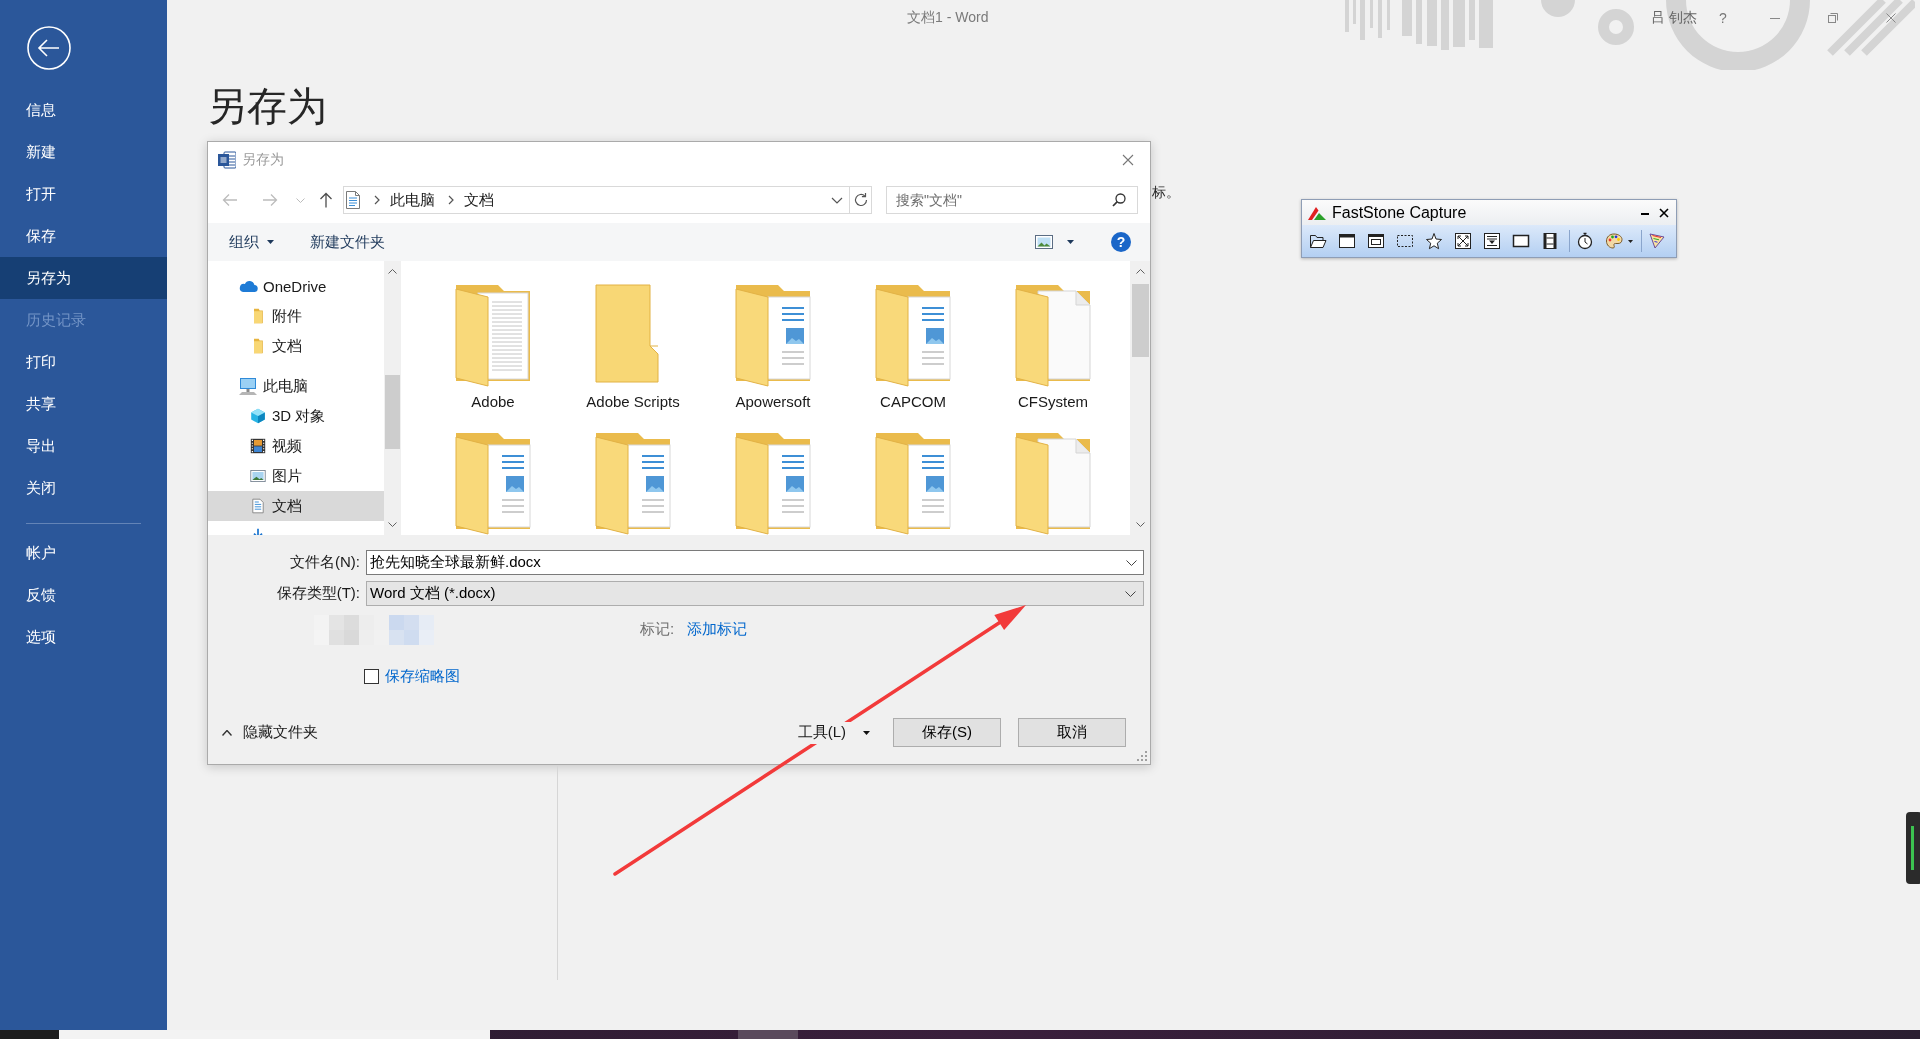 Image resolution: width=1920 pixels, height=1039 pixels. Describe the element at coordinates (83, 110) in the screenshot. I see `menu-item: 信息` at that location.